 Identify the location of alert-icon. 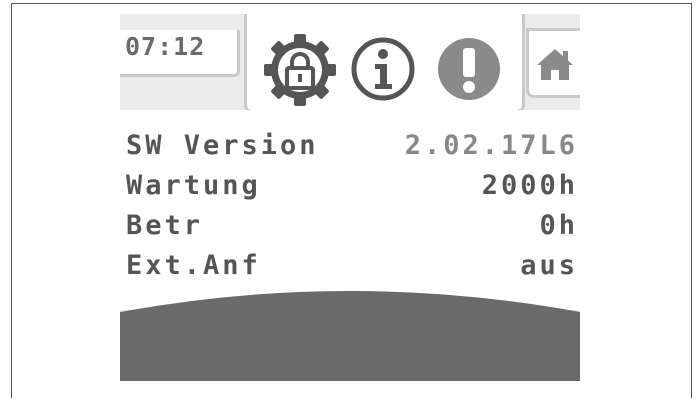
(469, 69).